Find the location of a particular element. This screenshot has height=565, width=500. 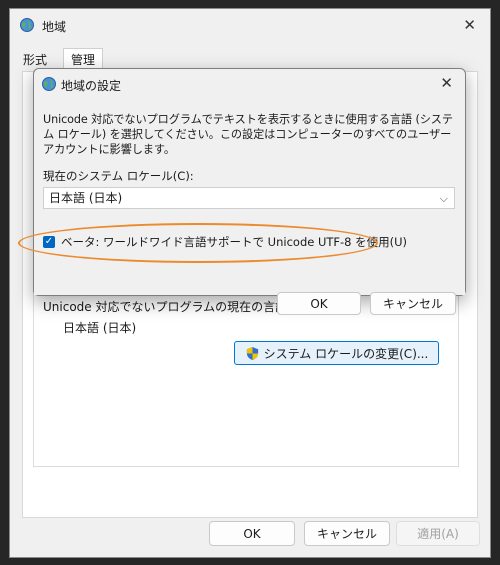

system-locale-value: 日本語 (日本) is located at coordinates (86, 198).